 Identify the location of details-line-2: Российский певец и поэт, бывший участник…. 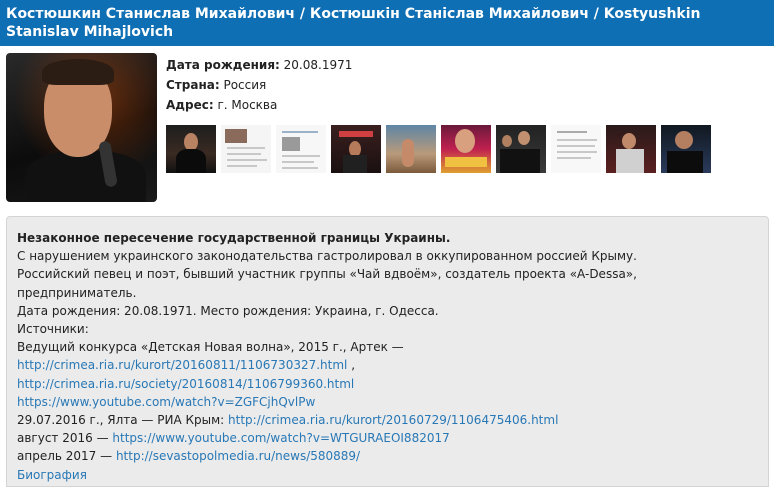
(327, 274).